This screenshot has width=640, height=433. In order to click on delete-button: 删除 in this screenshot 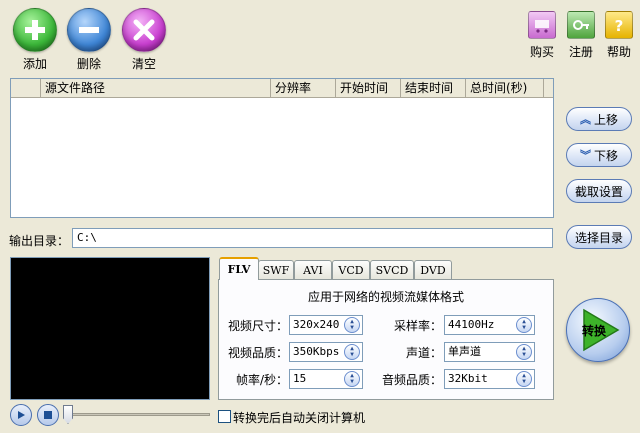, I will do `click(89, 40)`.